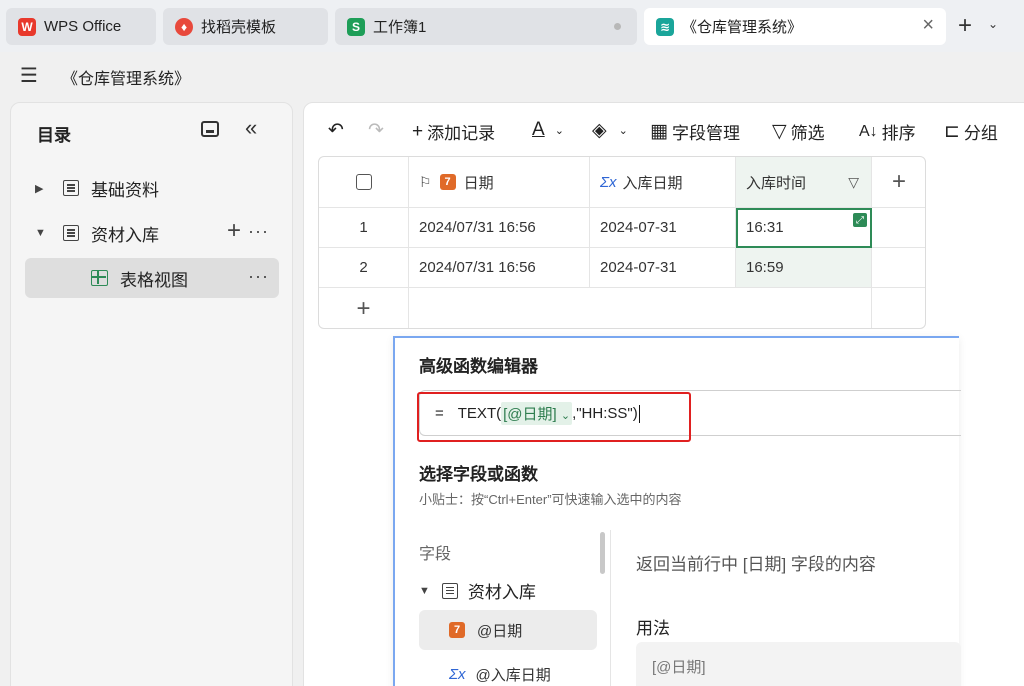 The image size is (1024, 686). Describe the element at coordinates (665, 26) in the screenshot. I see `multidim-table-icon: ≋` at that location.